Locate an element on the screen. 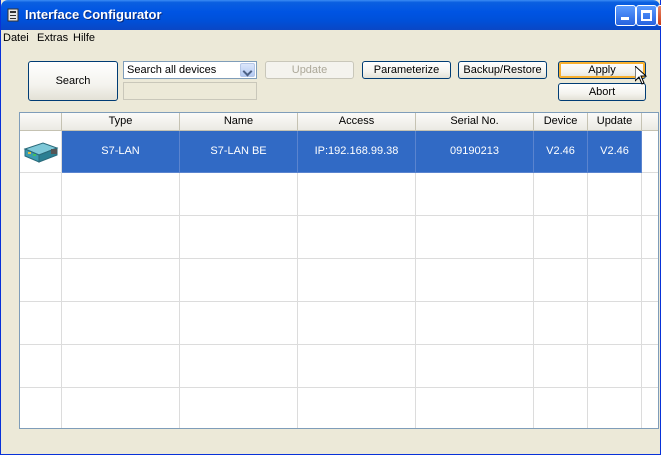 This screenshot has width=661, height=455. backup-restore-button-label: Backup/Restore is located at coordinates (502, 70).